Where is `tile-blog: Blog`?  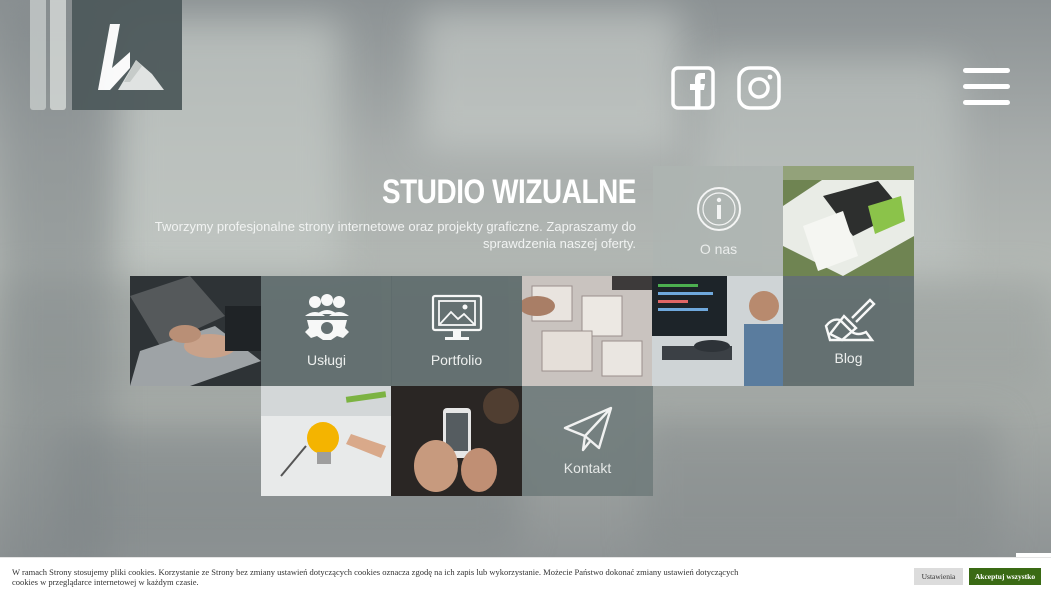
tile-blog: Blog is located at coordinates (848, 331).